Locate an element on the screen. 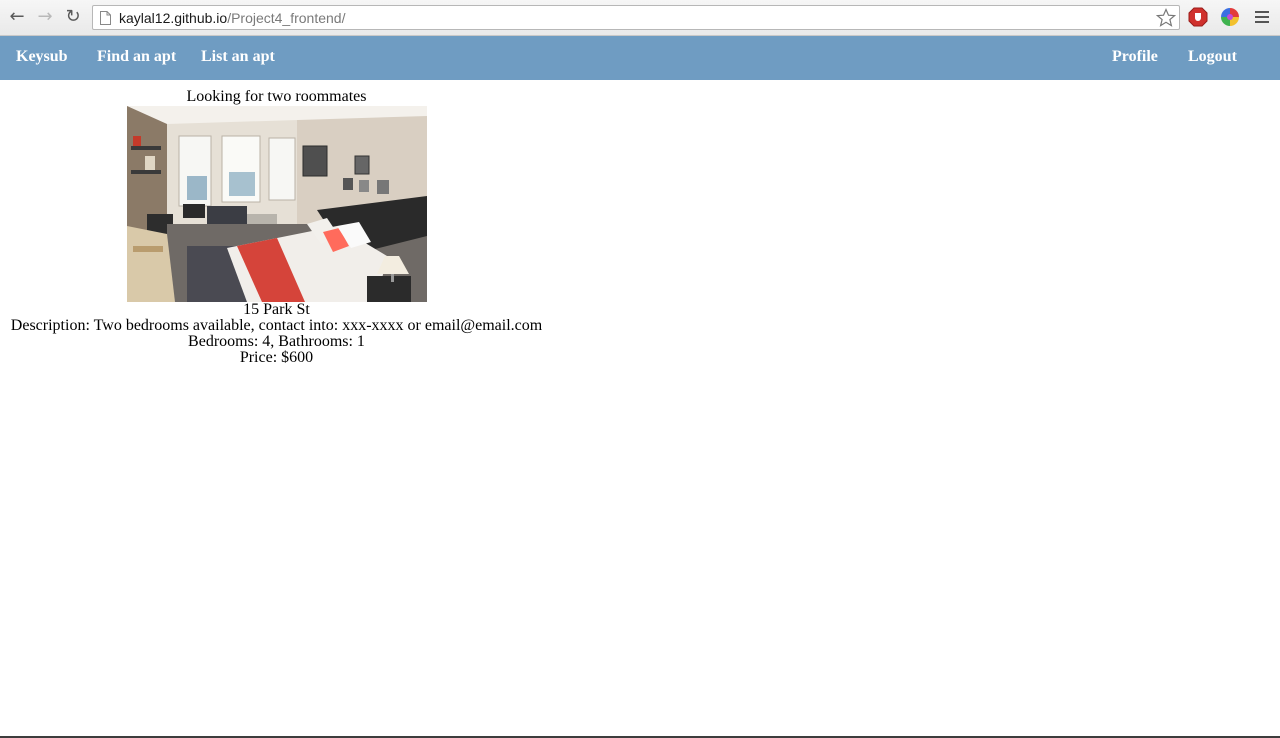  listing-address: 15 Park St is located at coordinates (276, 309).